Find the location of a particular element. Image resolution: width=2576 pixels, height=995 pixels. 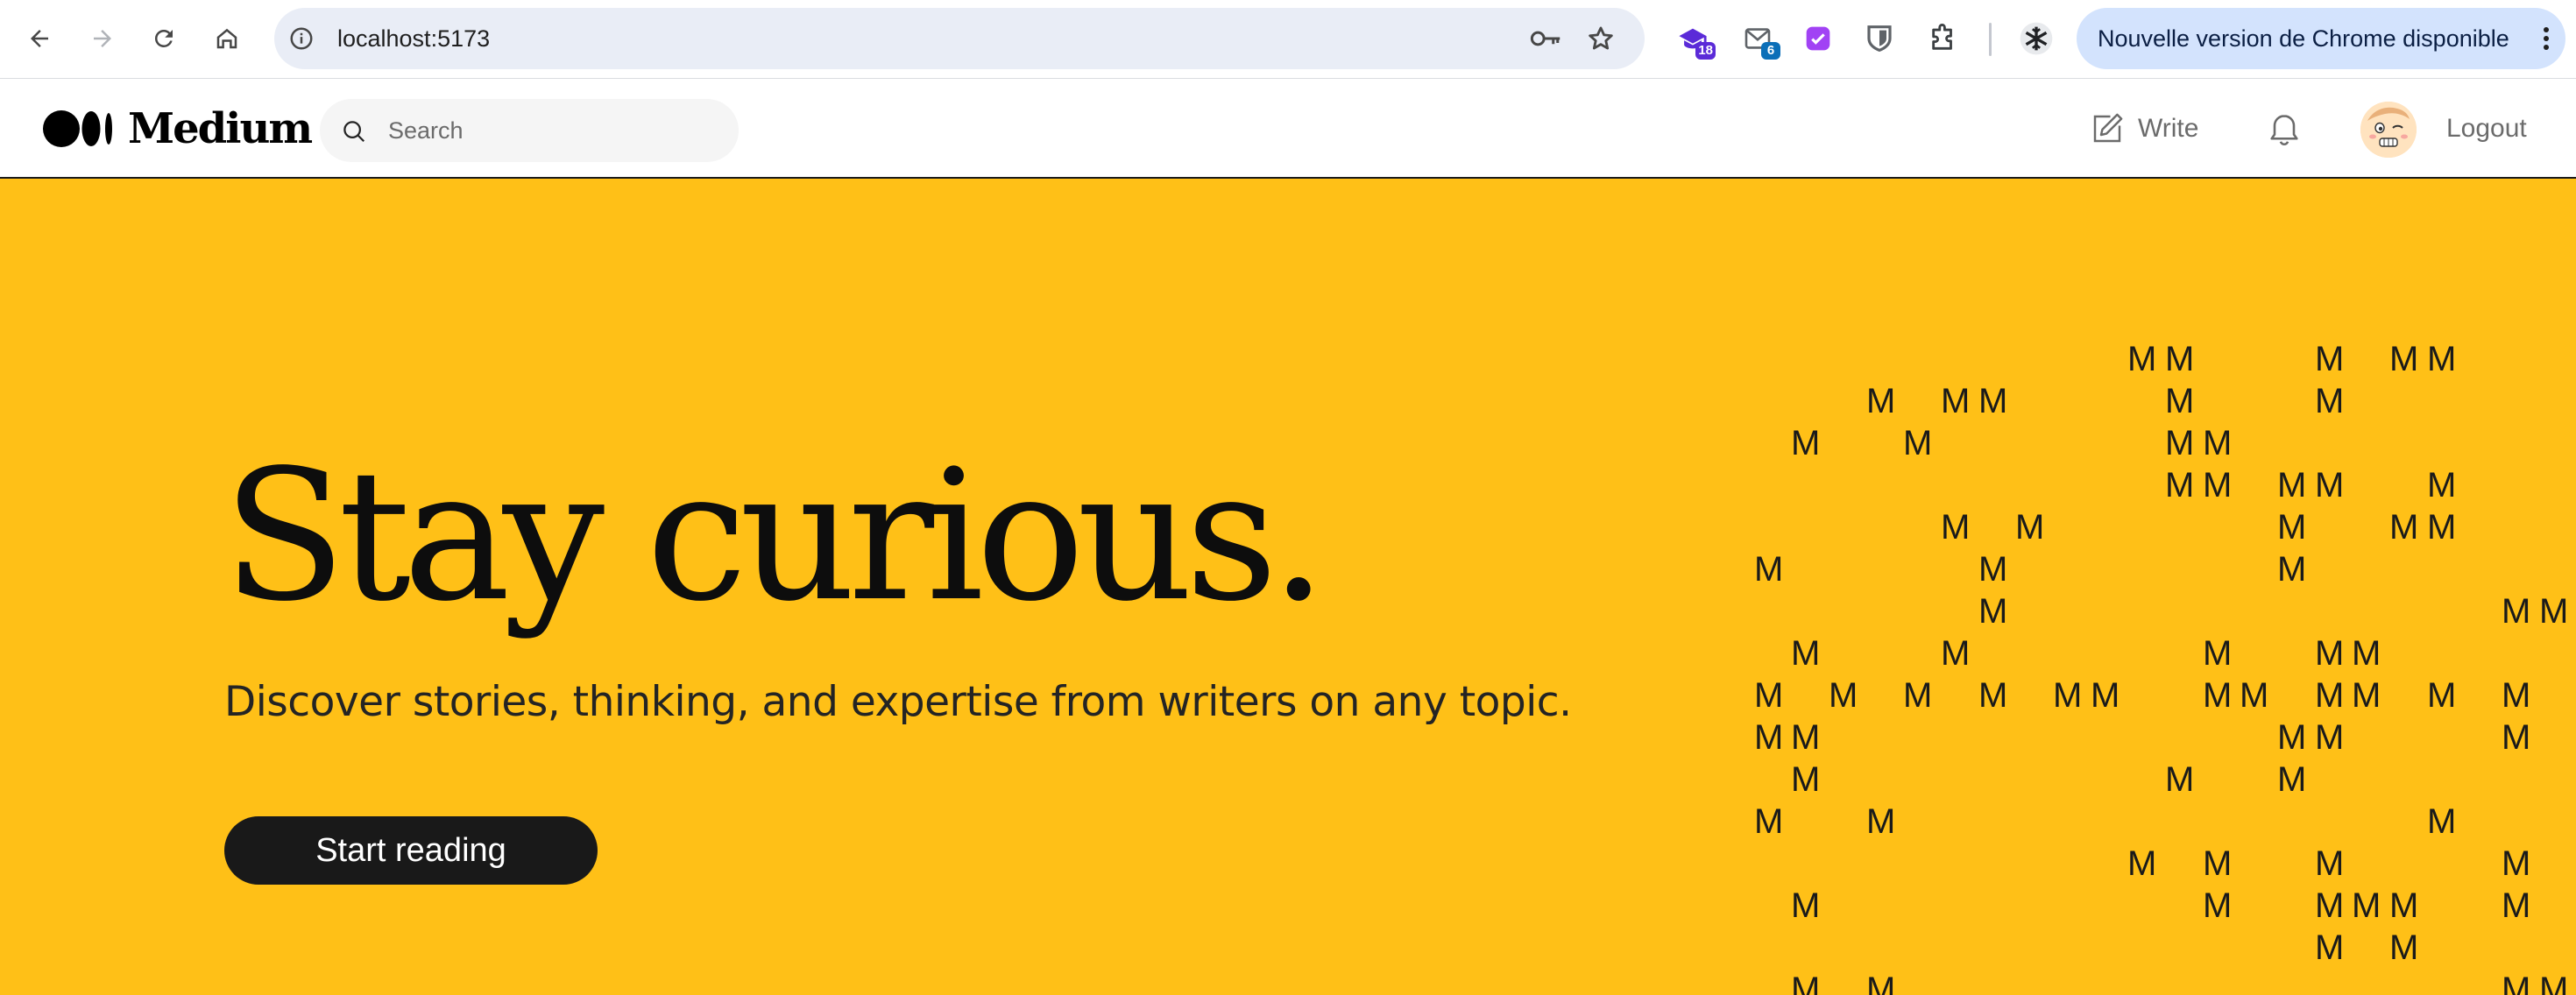

url-text: localhost:5173 is located at coordinates (413, 38).